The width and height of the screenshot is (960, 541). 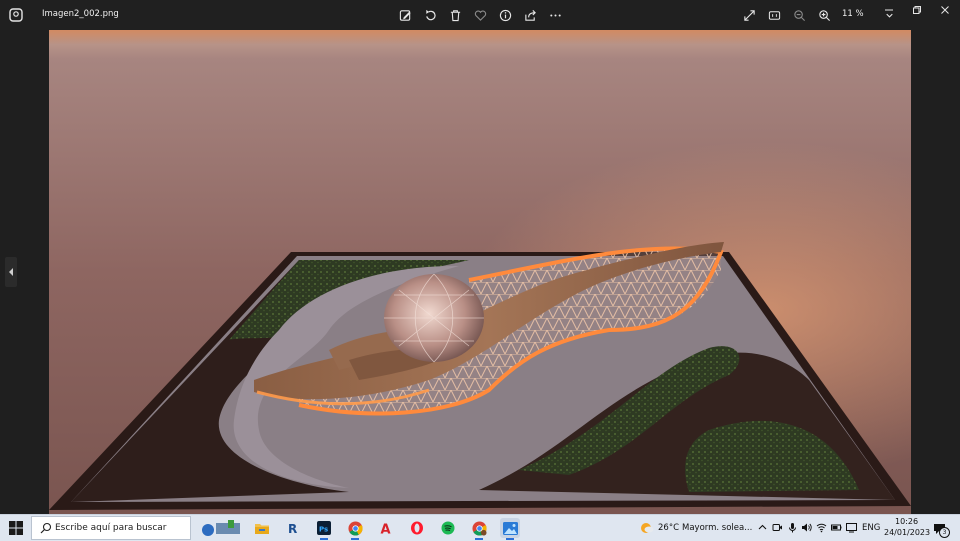 I want to click on search-placeholder: Escribe aquí para buscar, so click(x=111, y=528).